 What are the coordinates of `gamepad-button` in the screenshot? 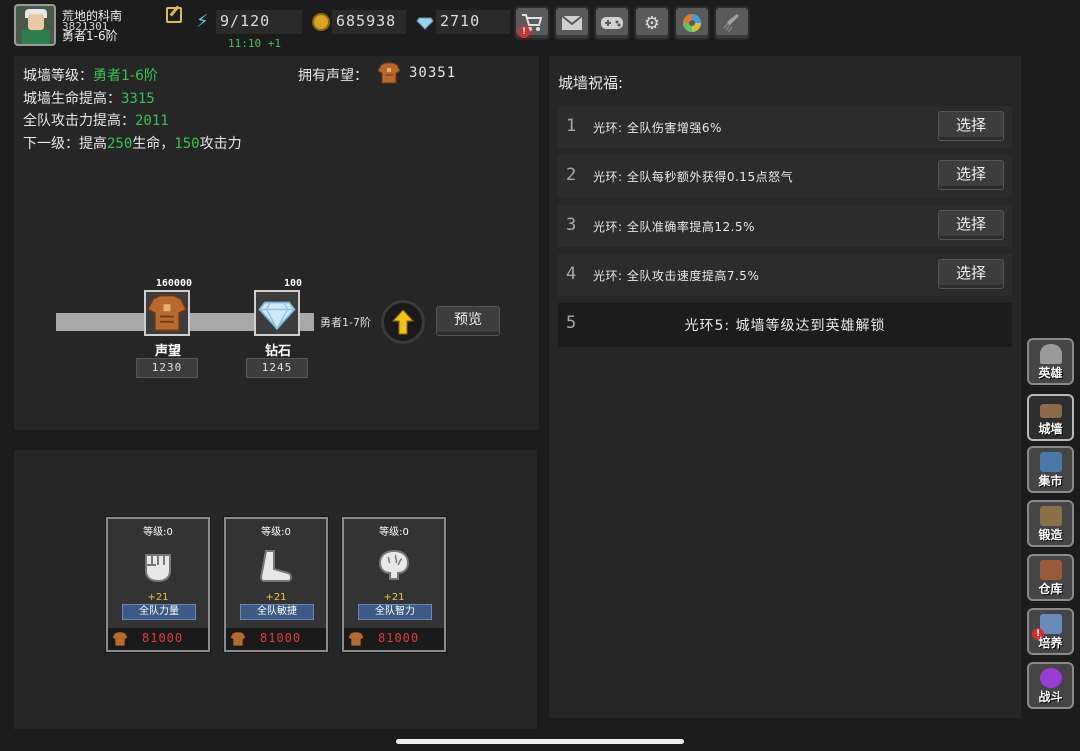 It's located at (612, 23).